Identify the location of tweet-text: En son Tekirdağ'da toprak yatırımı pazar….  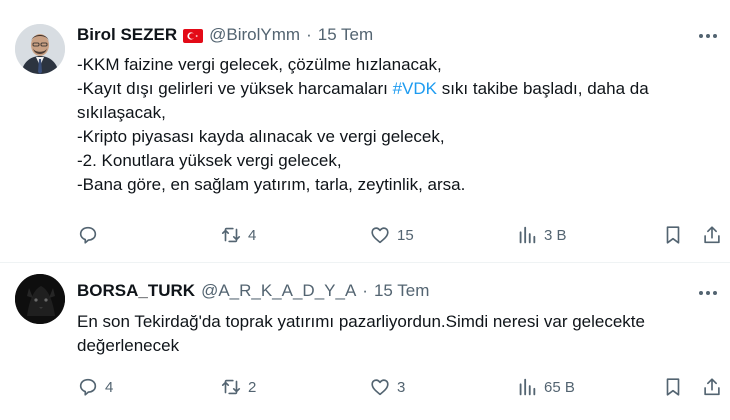
(399, 334).